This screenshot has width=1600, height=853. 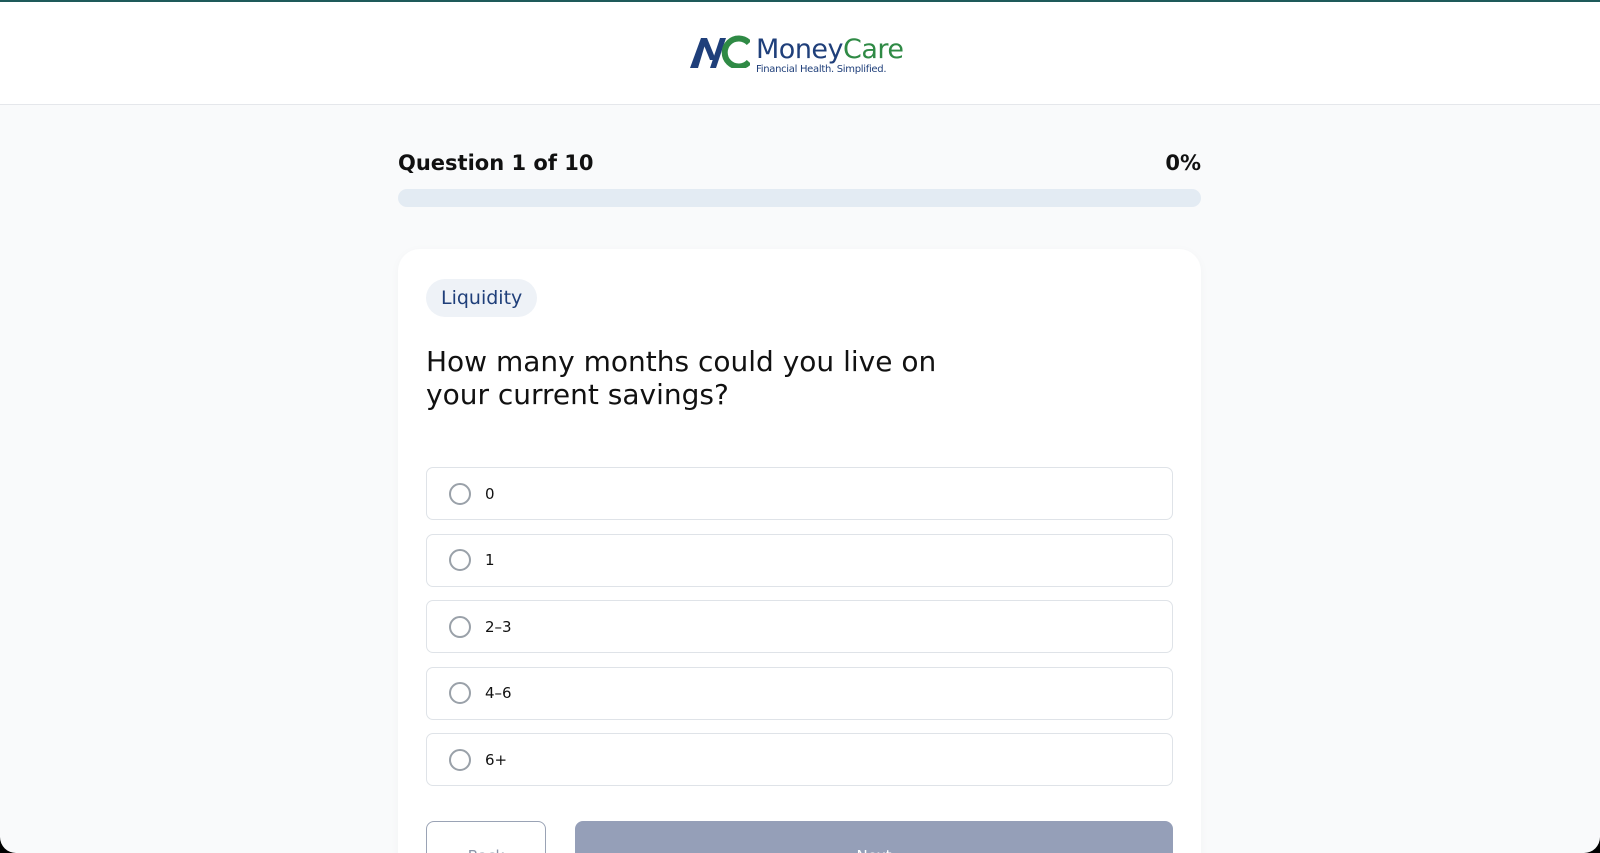 What do you see at coordinates (482, 298) in the screenshot?
I see `category-badge: Liquidity` at bounding box center [482, 298].